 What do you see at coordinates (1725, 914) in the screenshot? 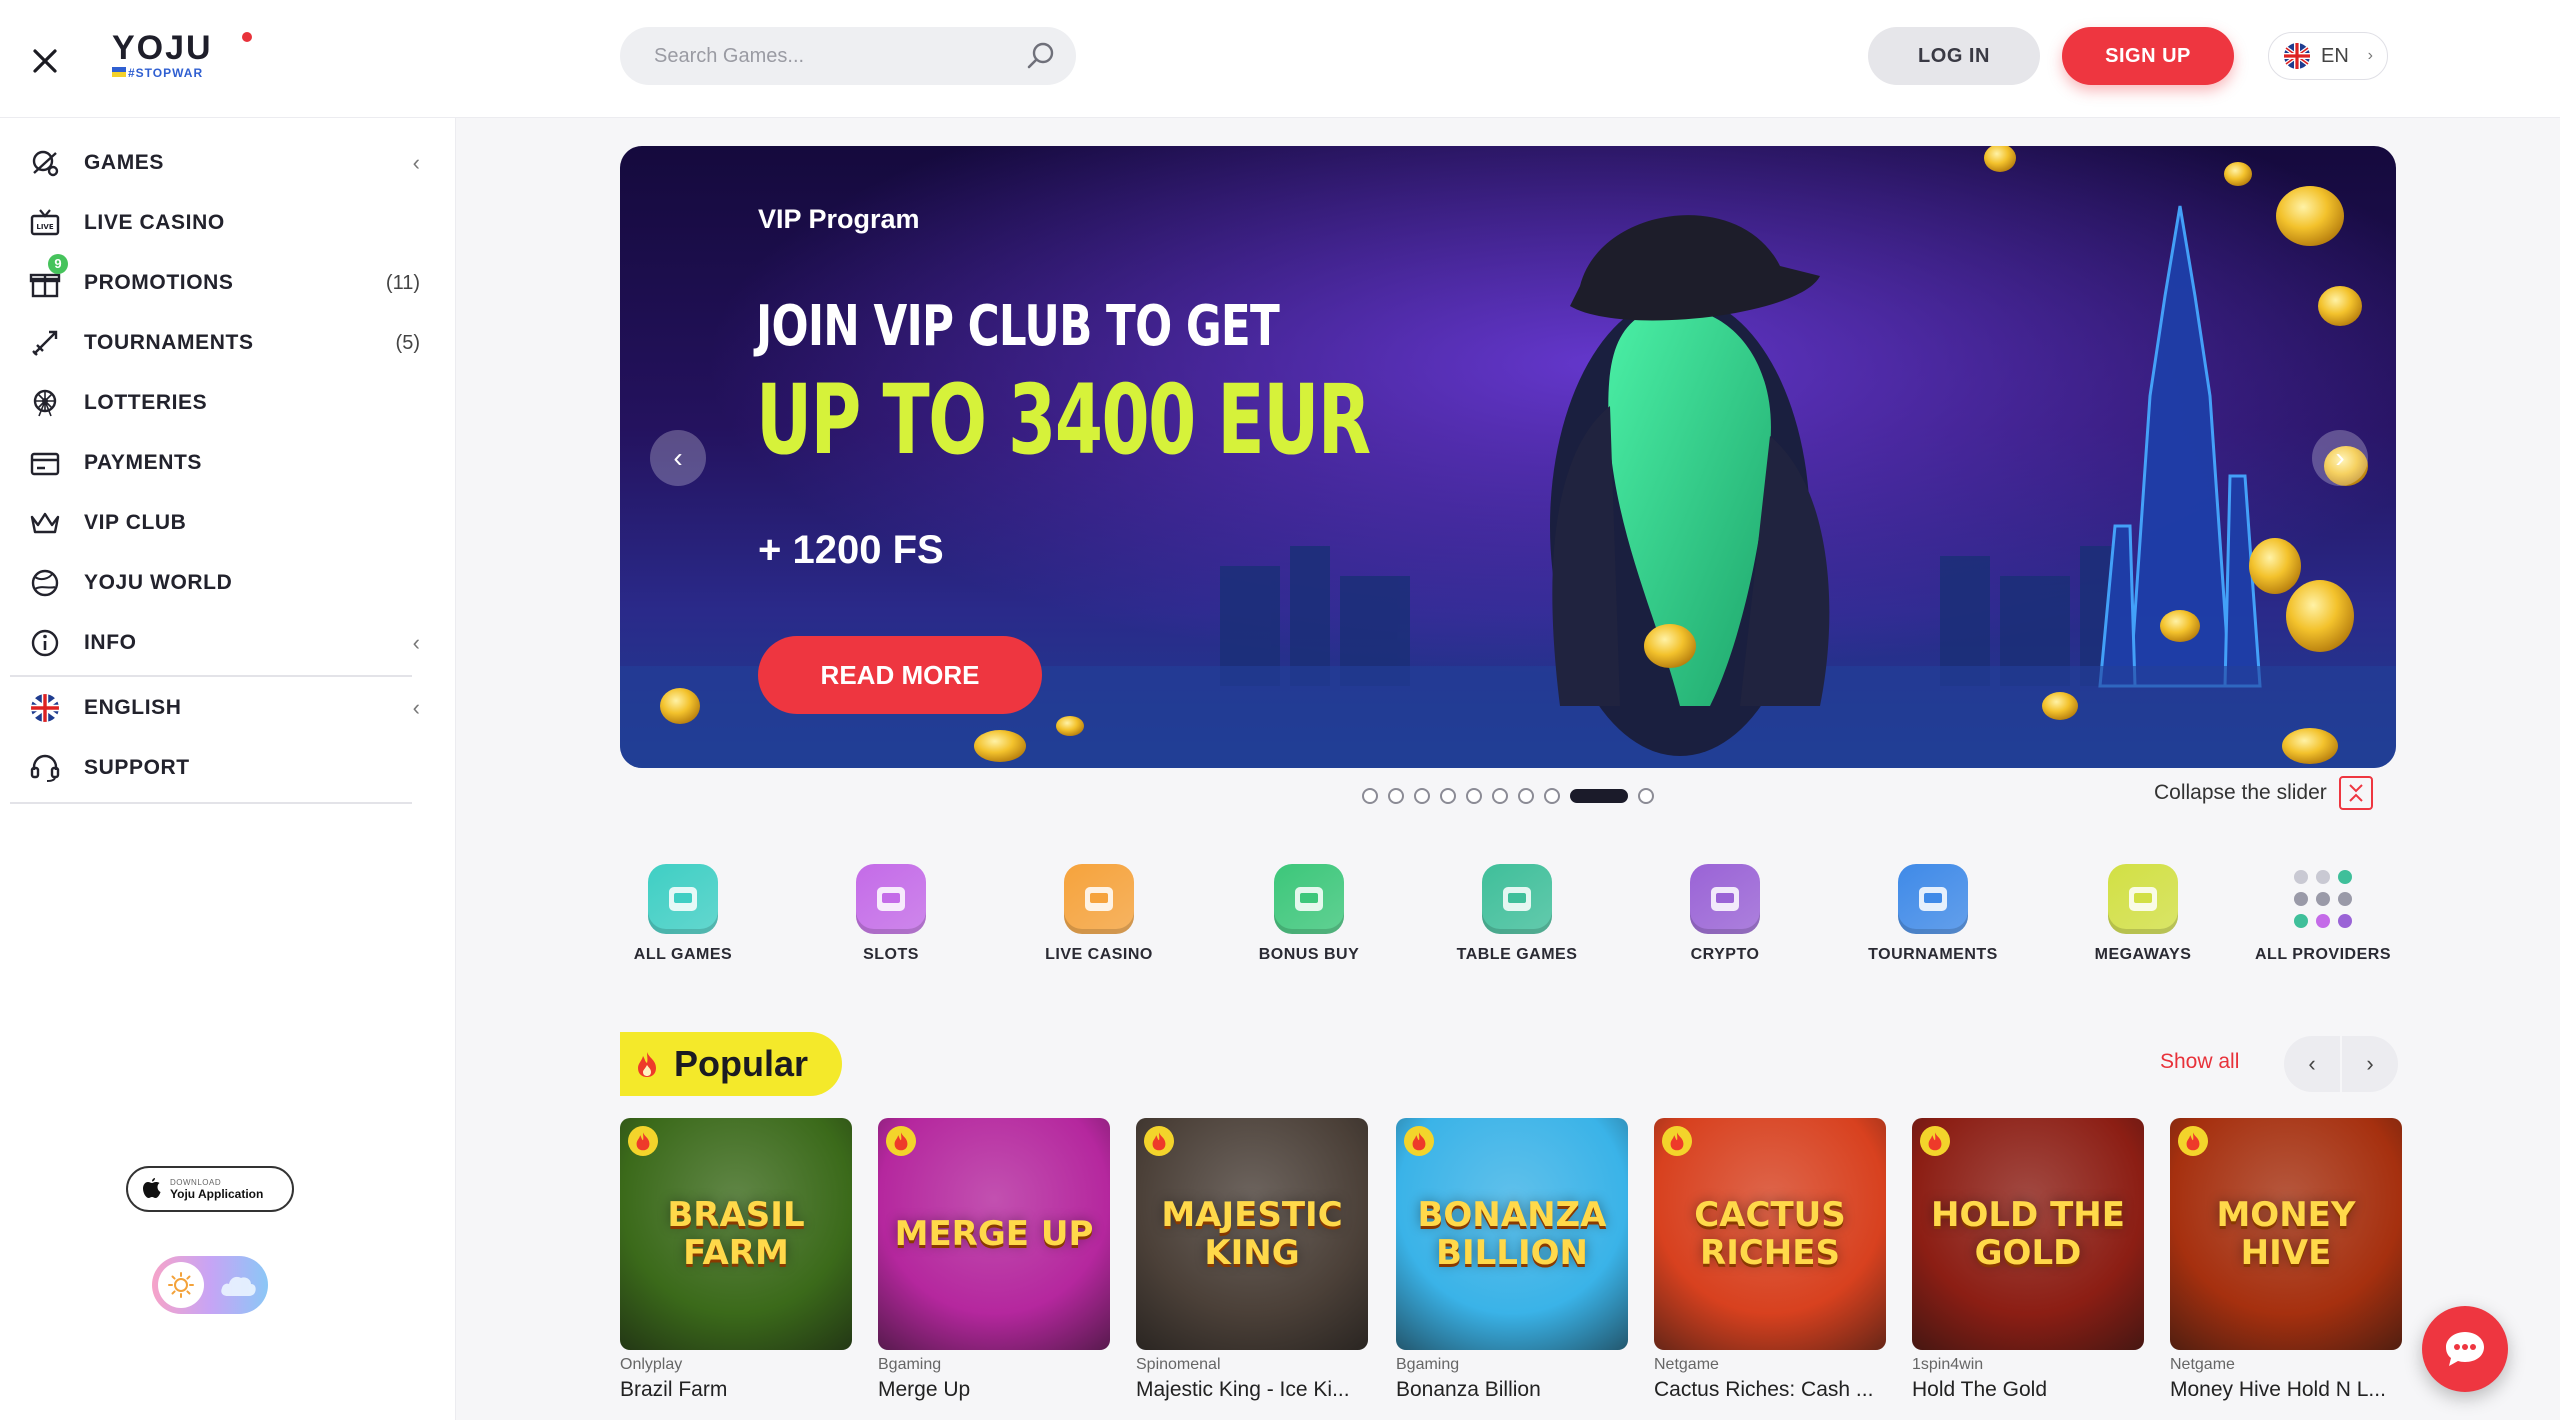
I see `category-crypto: CRYPTO` at bounding box center [1725, 914].